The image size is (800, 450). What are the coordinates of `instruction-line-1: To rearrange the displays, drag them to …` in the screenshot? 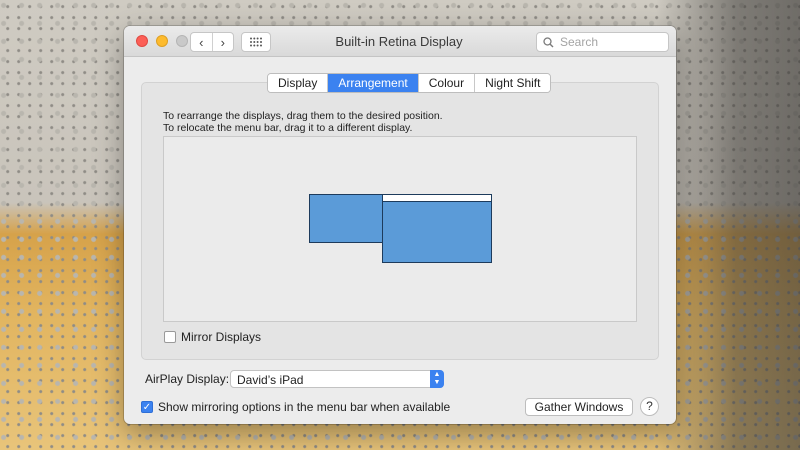 It's located at (303, 116).